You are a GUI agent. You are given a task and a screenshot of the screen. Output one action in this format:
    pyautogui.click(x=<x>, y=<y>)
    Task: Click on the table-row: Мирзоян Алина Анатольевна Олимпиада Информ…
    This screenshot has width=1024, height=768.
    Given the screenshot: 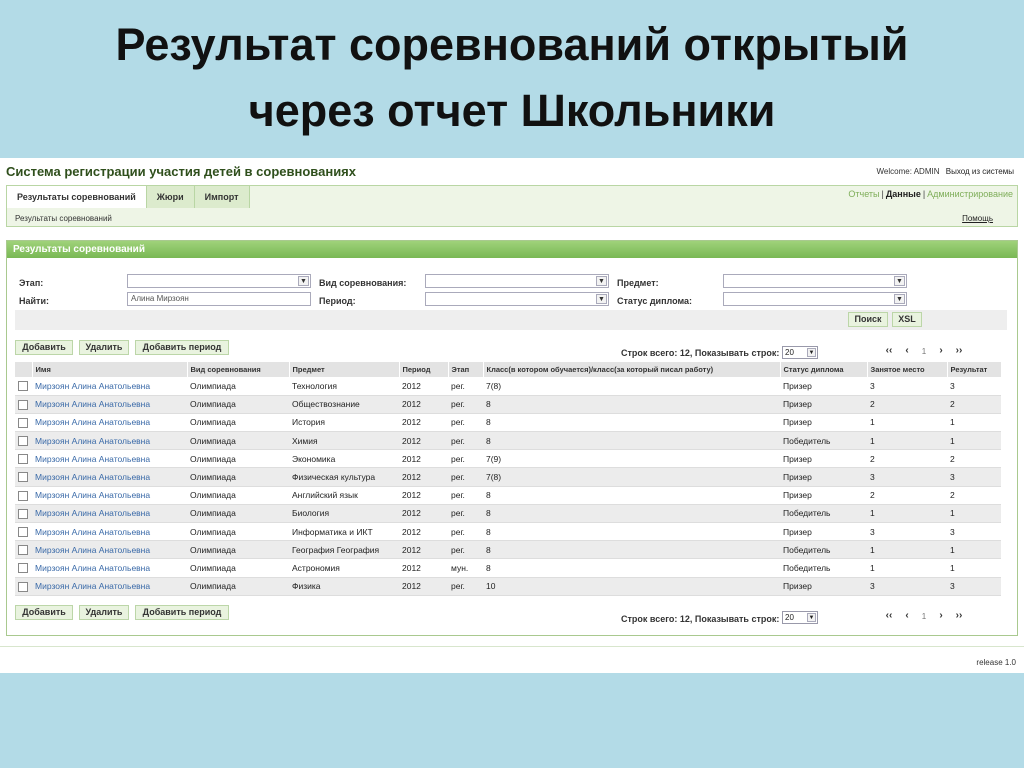 What is the action you would take?
    pyautogui.click(x=508, y=532)
    